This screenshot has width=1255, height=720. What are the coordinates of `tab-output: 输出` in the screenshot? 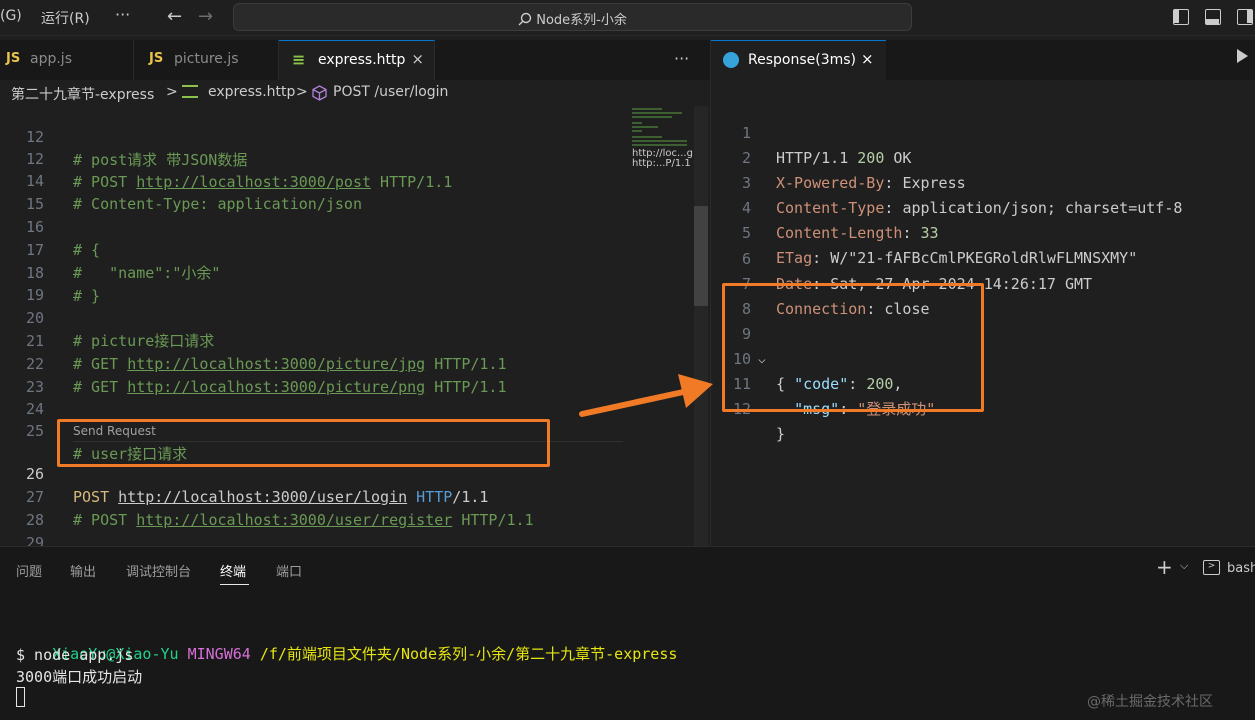 It's located at (83, 570).